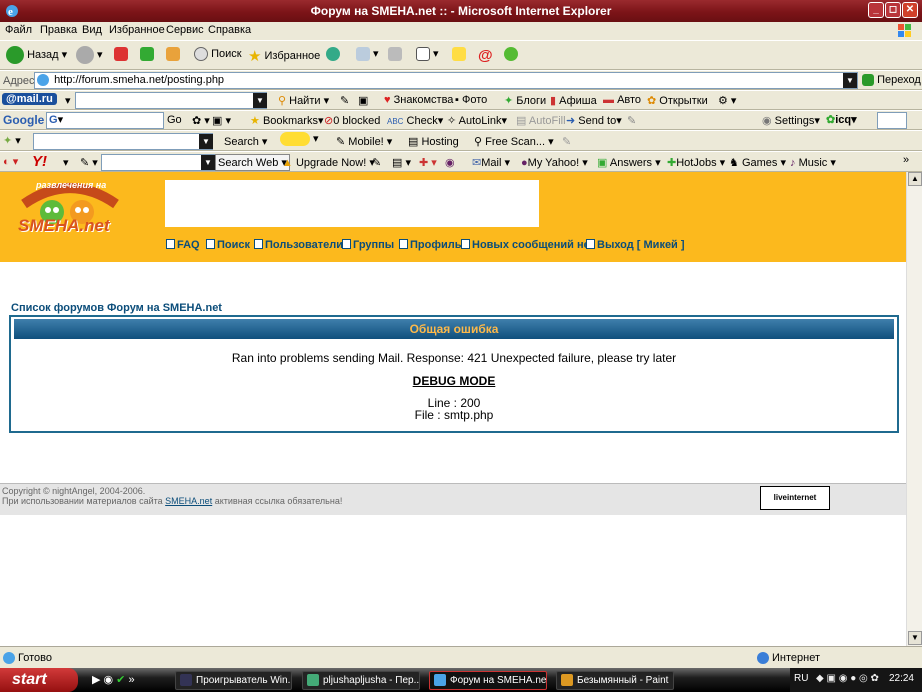  Describe the element at coordinates (229, 30) in the screenshot. I see `menu-help: Справка` at that location.